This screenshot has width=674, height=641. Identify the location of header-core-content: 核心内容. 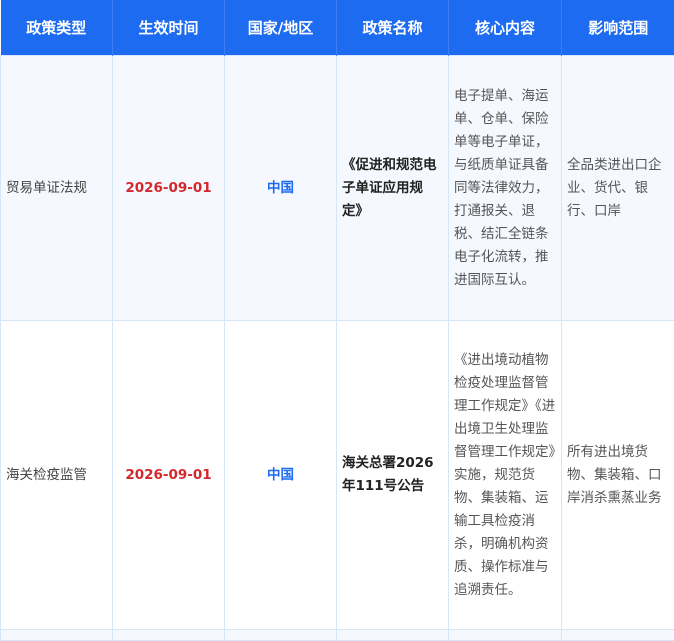
(505, 28).